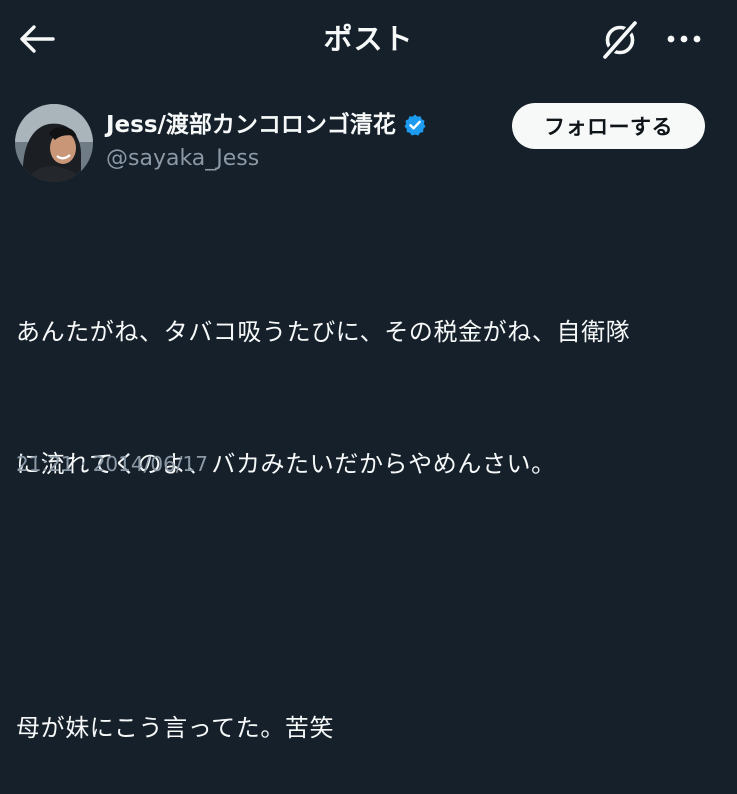 The image size is (737, 794). Describe the element at coordinates (251, 125) in the screenshot. I see `author-display-name: Jess/渡部カンコロンゴ清花` at that location.